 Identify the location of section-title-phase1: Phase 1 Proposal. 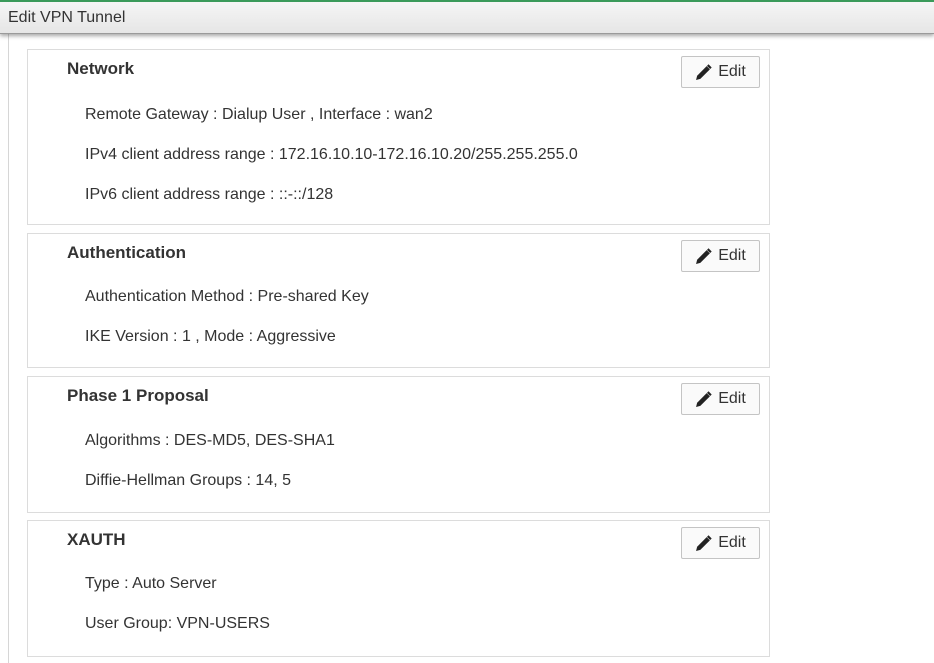
(138, 395).